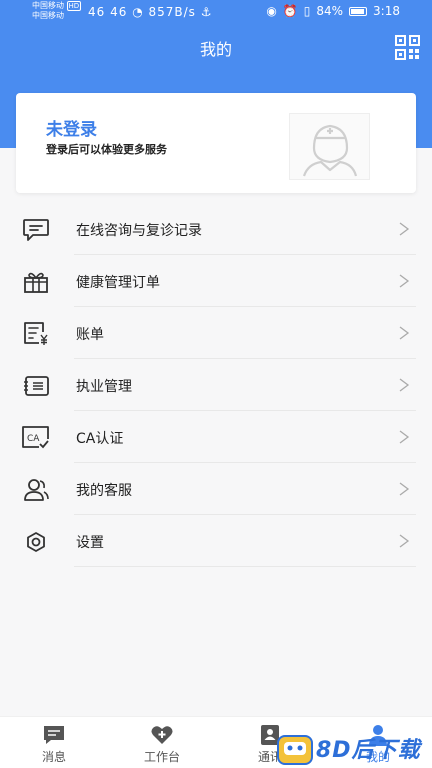  What do you see at coordinates (118, 283) in the screenshot?
I see `menu-label: 健康管理订单` at bounding box center [118, 283].